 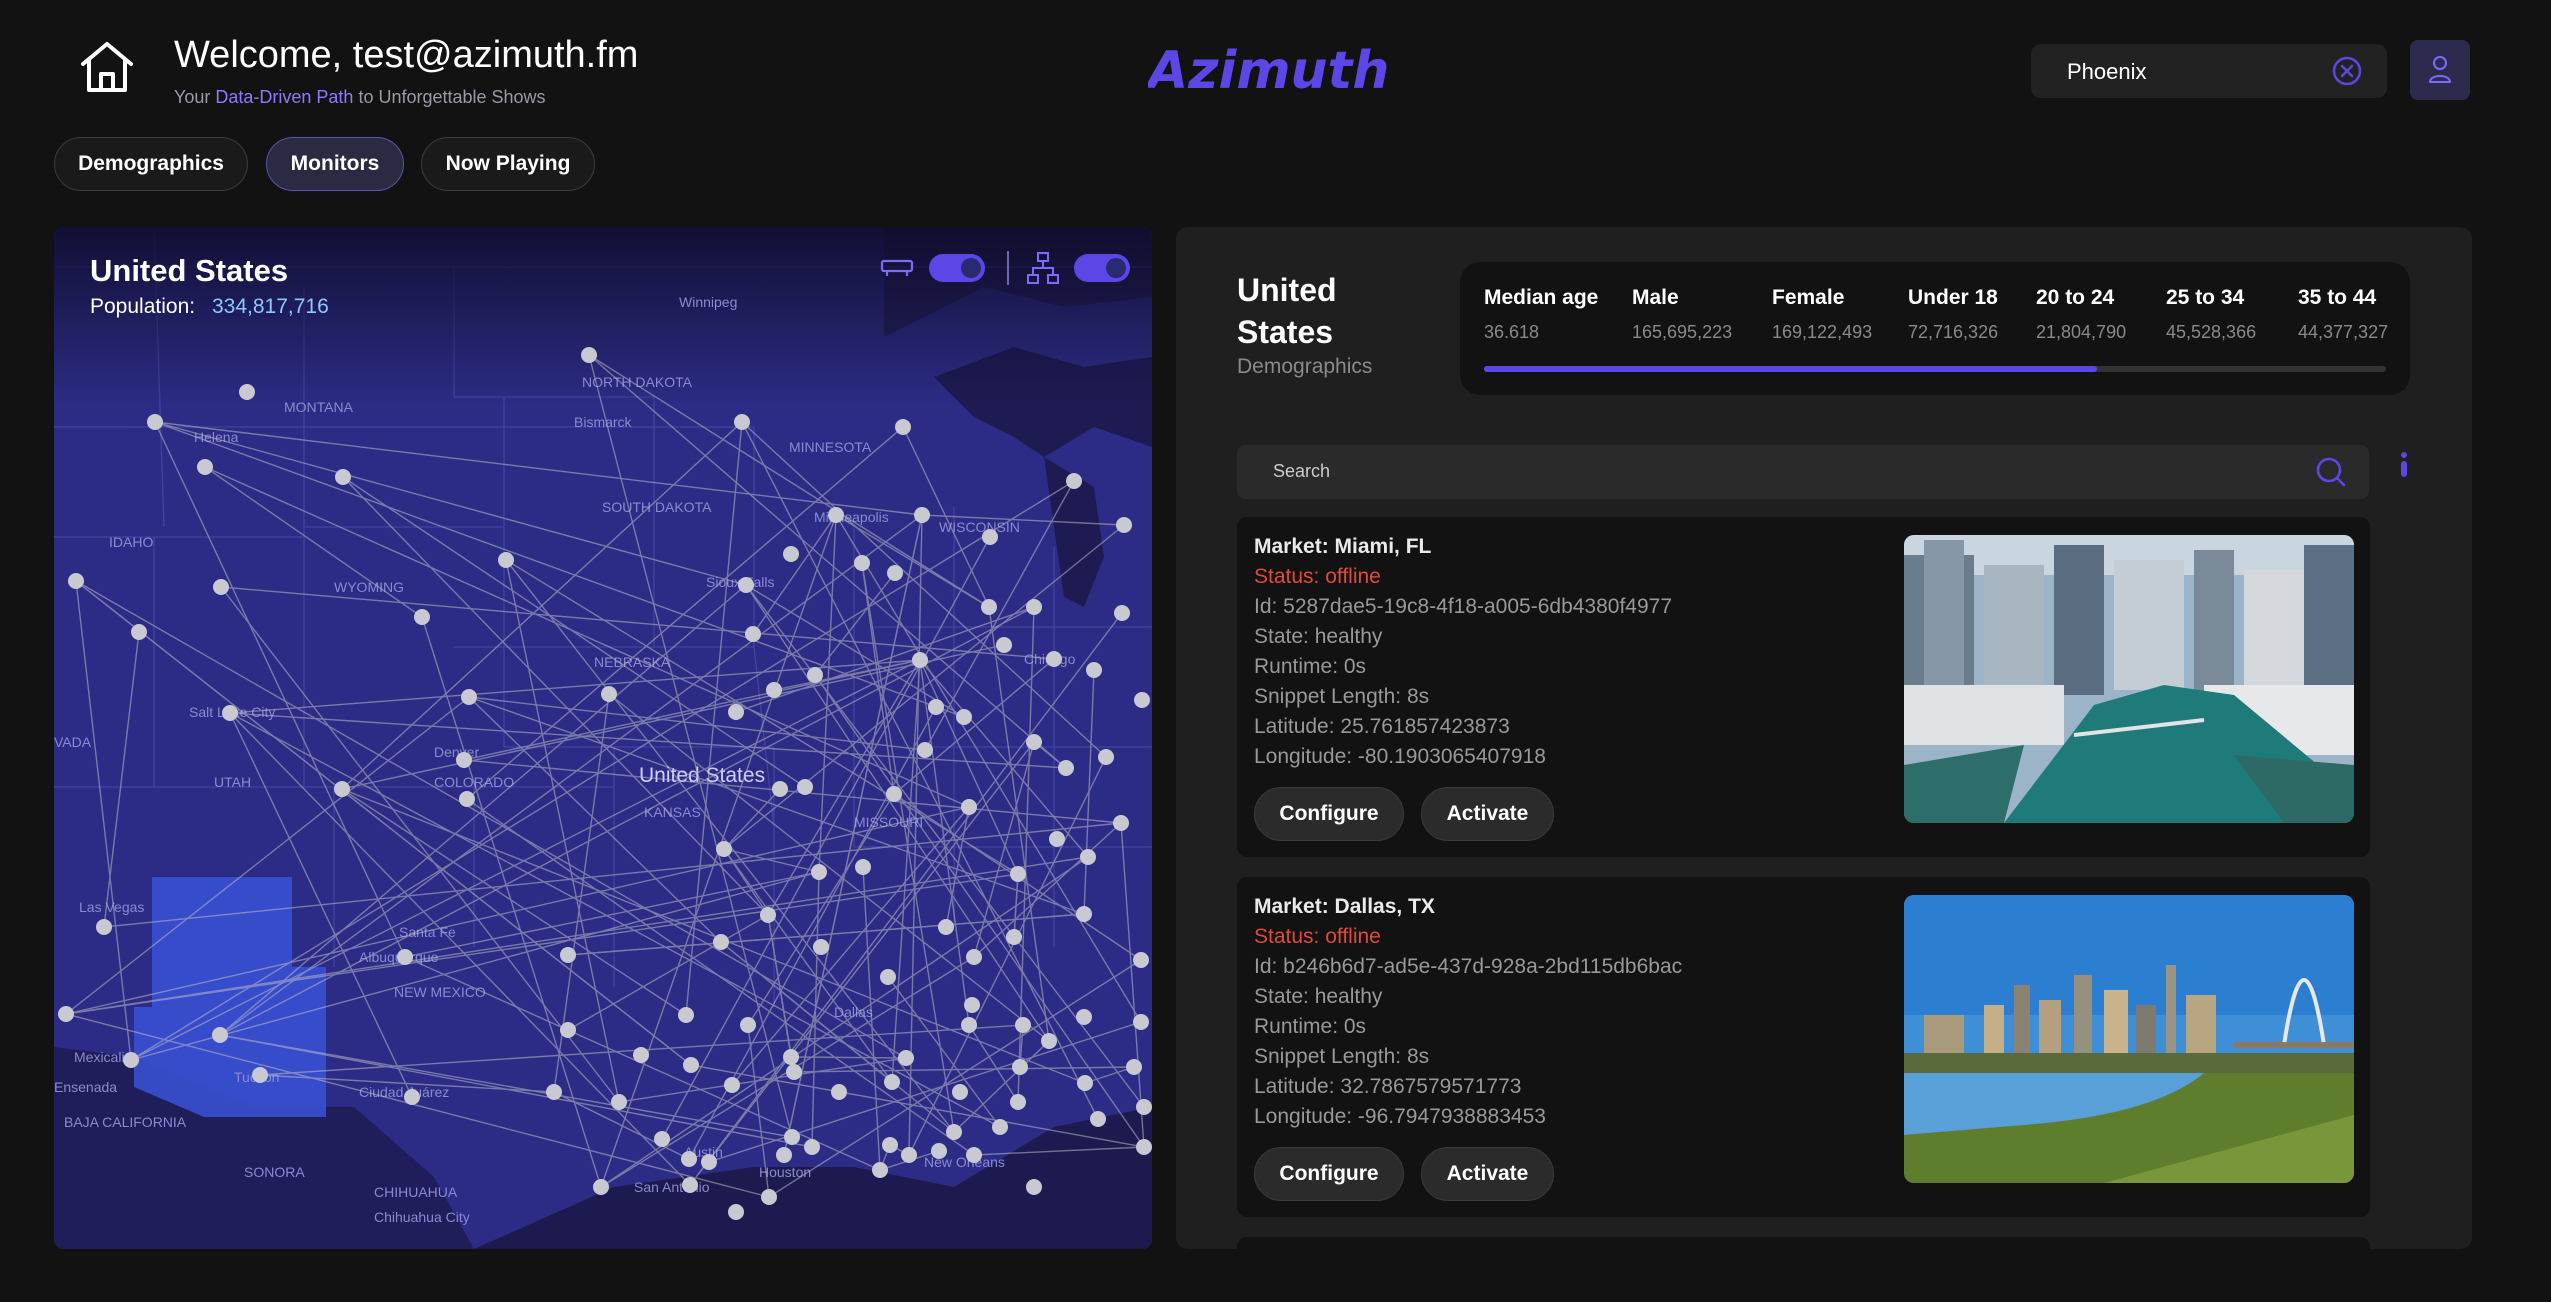 I want to click on list-scrollbar-icon, so click(x=2404, y=469).